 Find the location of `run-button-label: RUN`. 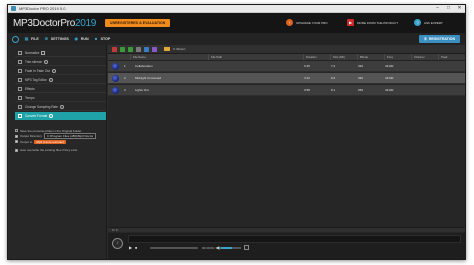

run-button-label: RUN is located at coordinates (84, 39).